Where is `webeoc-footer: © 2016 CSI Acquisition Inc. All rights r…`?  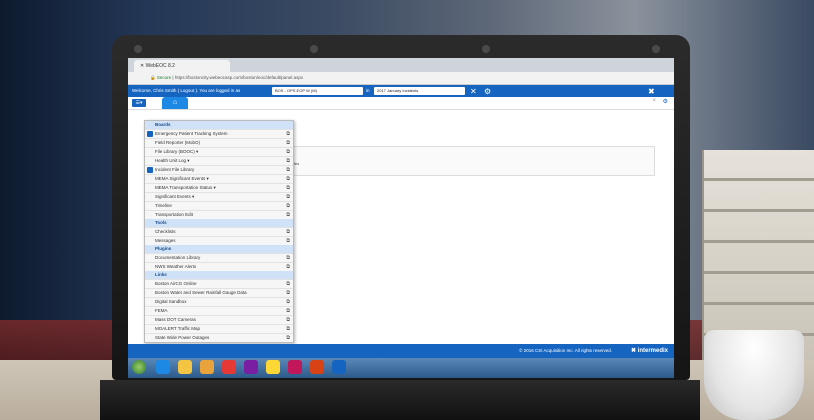
webeoc-footer: © 2016 CSI Acquisition Inc. All rights r… is located at coordinates (401, 351).